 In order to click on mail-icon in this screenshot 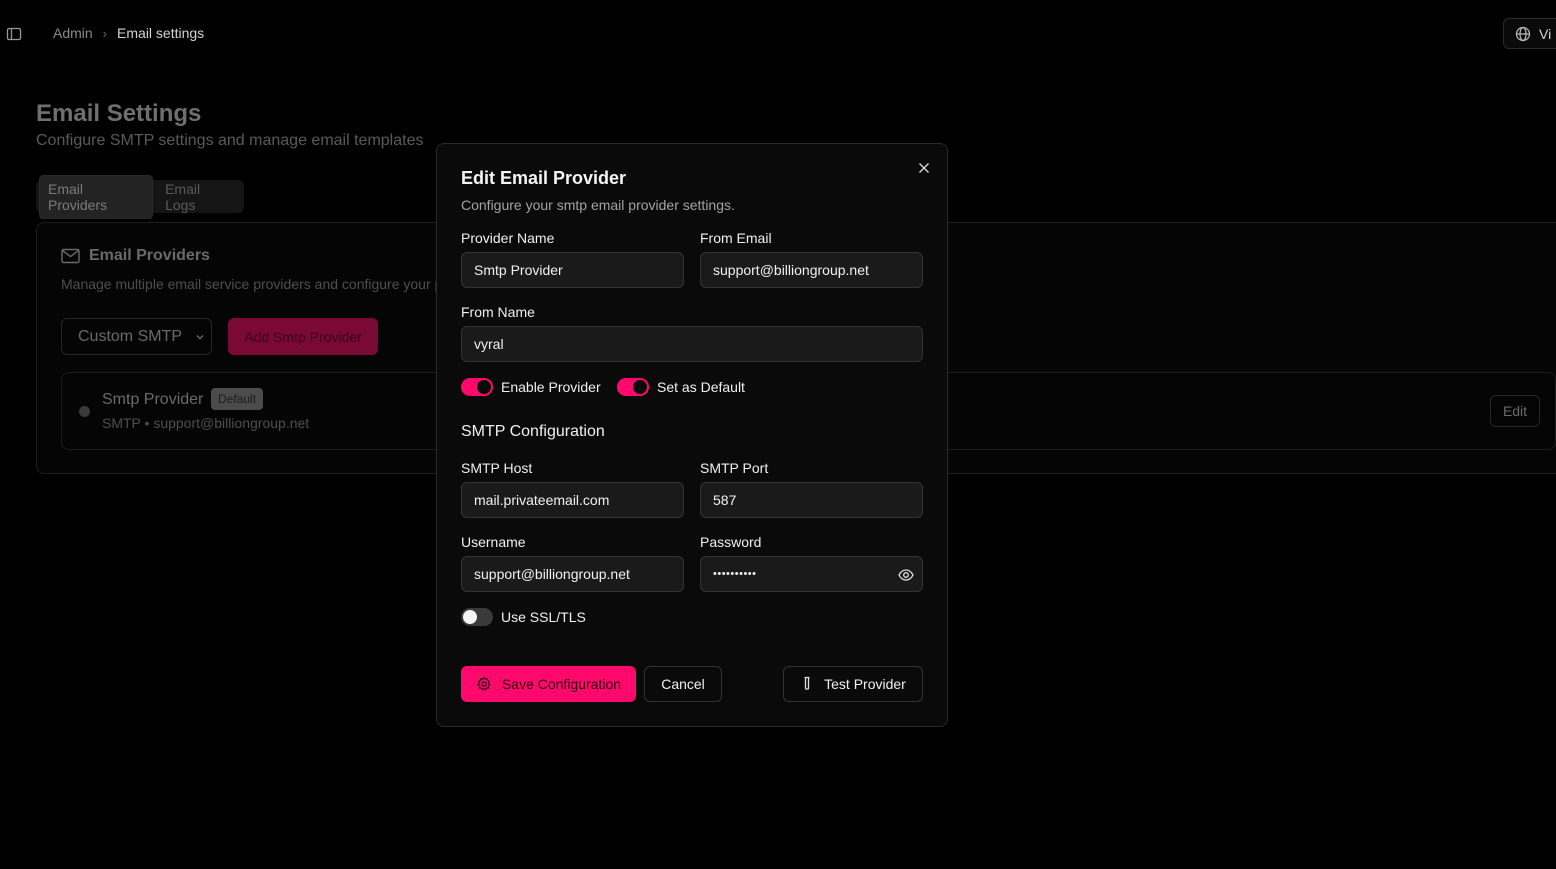, I will do `click(70, 256)`.